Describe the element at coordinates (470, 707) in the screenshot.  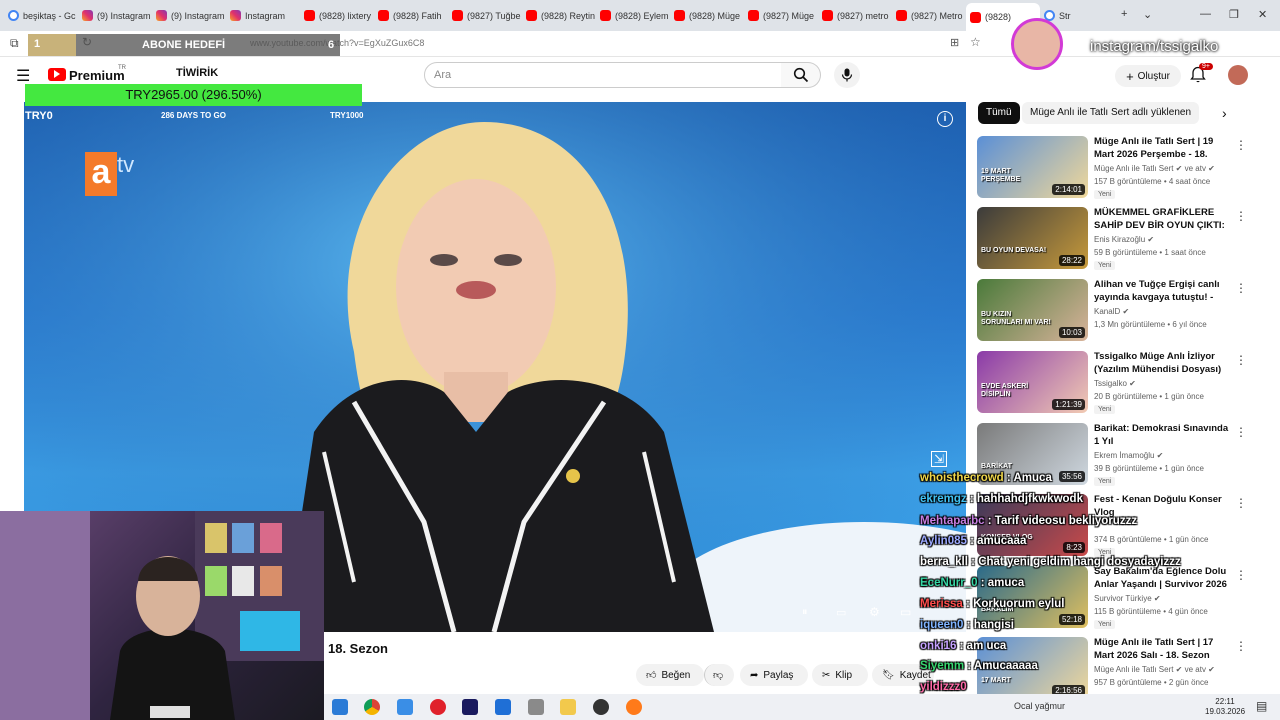
I see `premiere-icon` at that location.